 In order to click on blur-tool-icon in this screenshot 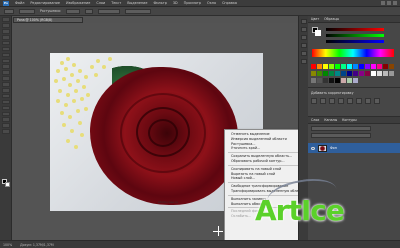, I will do `click(5, 90)`.